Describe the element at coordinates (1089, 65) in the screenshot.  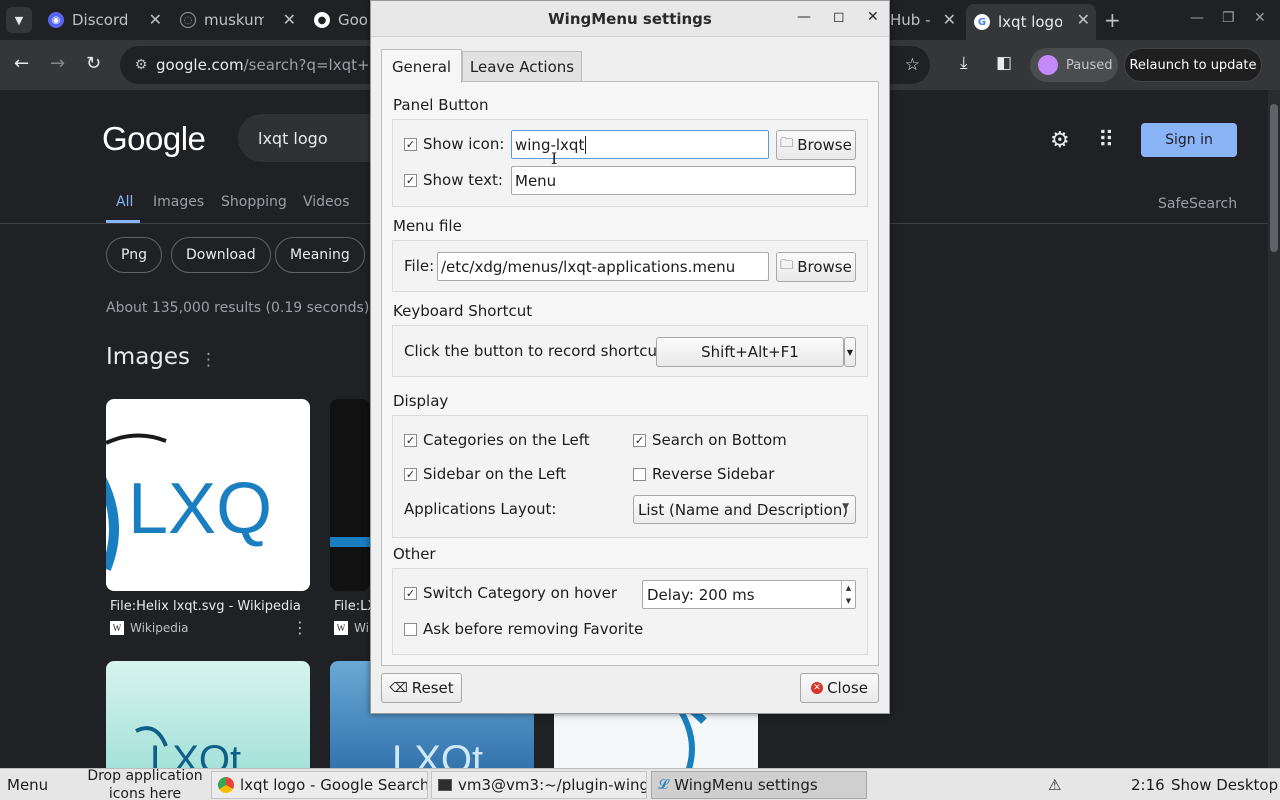
I see `paused-label: Paused` at that location.